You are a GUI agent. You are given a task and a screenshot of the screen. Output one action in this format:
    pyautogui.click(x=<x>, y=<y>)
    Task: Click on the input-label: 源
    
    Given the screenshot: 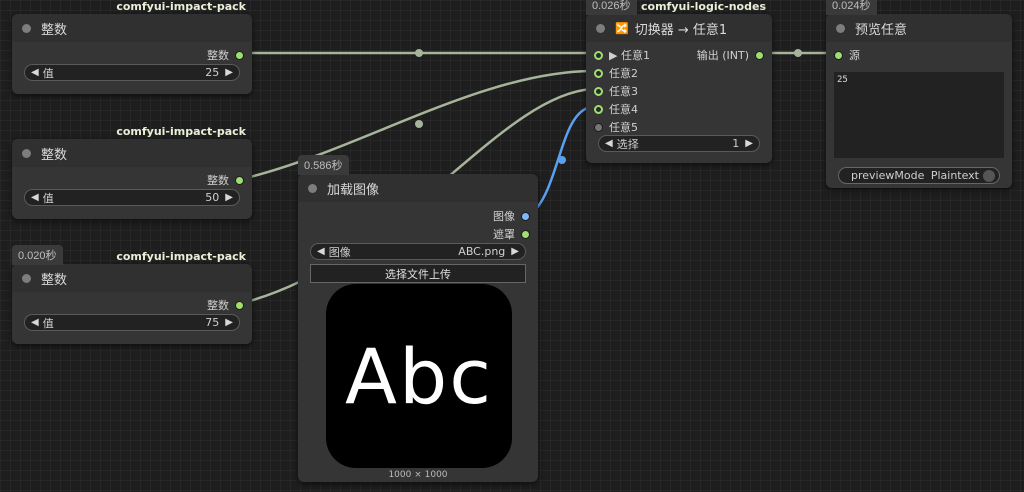 What is the action you would take?
    pyautogui.click(x=854, y=55)
    